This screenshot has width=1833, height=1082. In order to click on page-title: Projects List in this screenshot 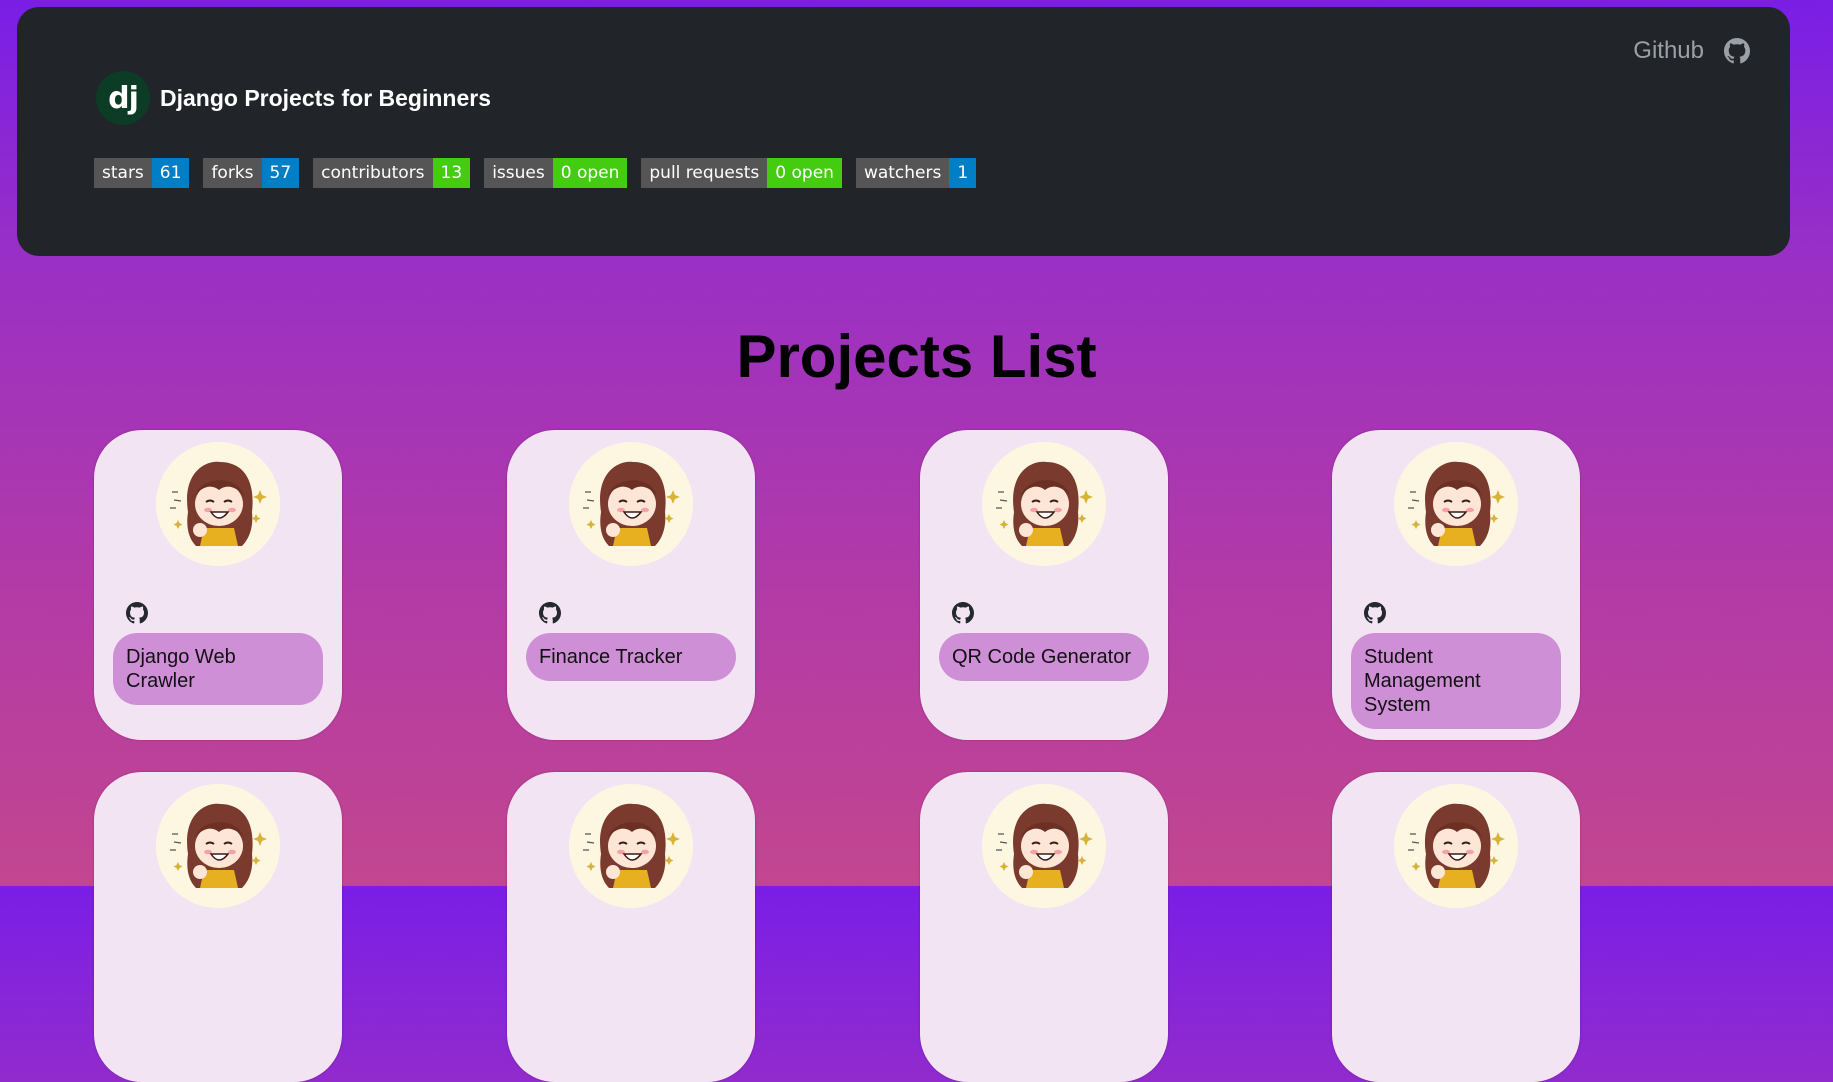, I will do `click(916, 356)`.